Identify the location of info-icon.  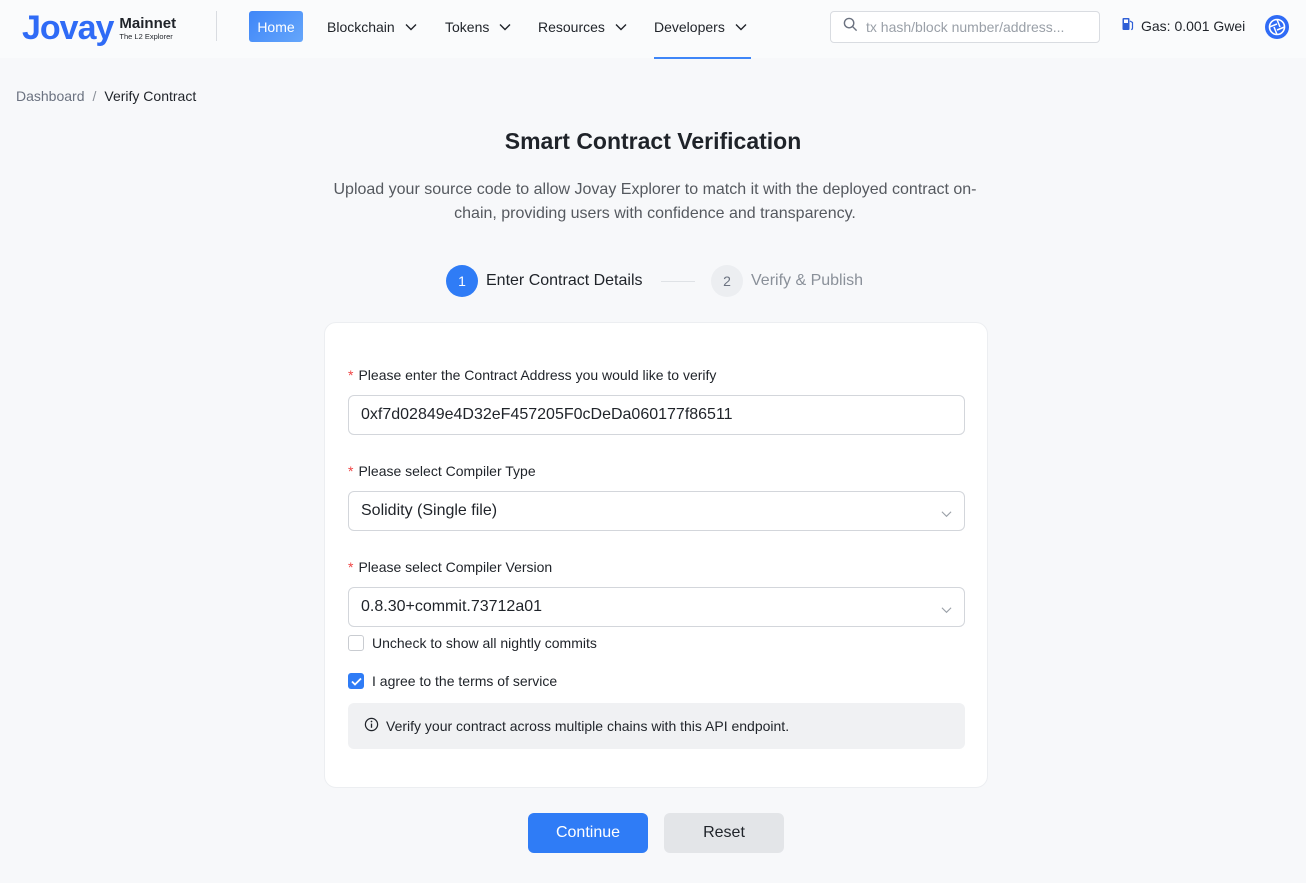
(371, 726).